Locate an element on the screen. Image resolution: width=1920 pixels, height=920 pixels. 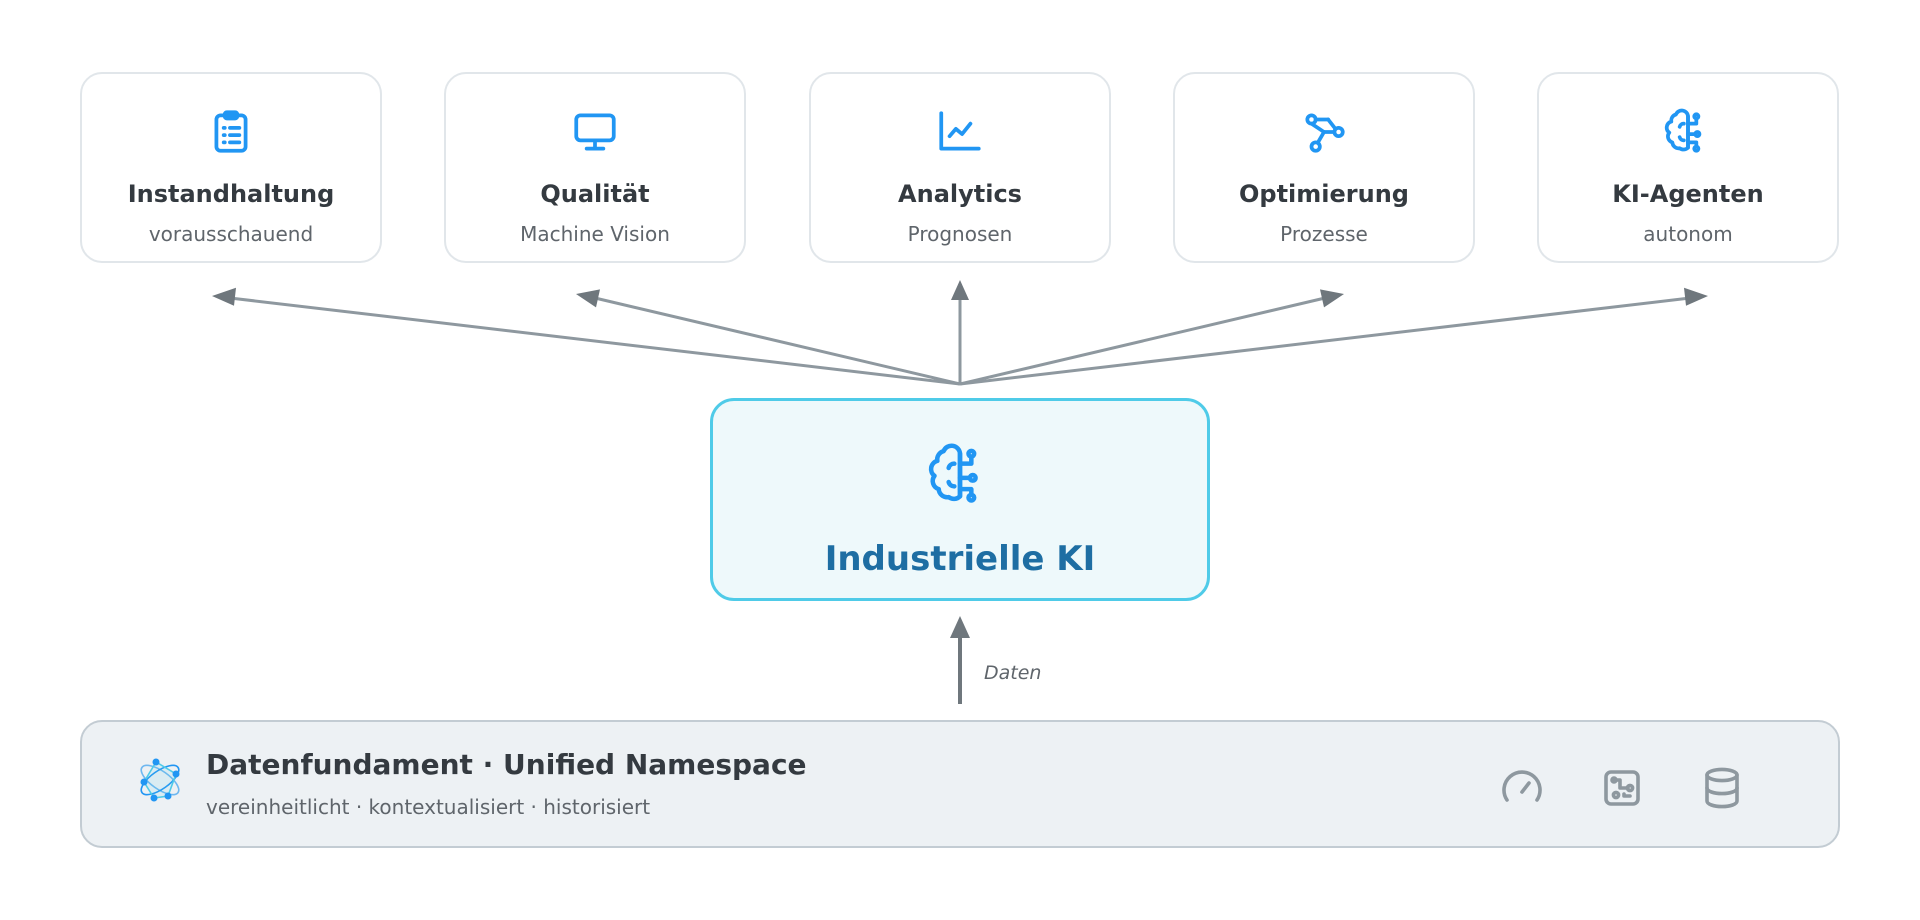
network-logo-icon is located at coordinates (160, 780).